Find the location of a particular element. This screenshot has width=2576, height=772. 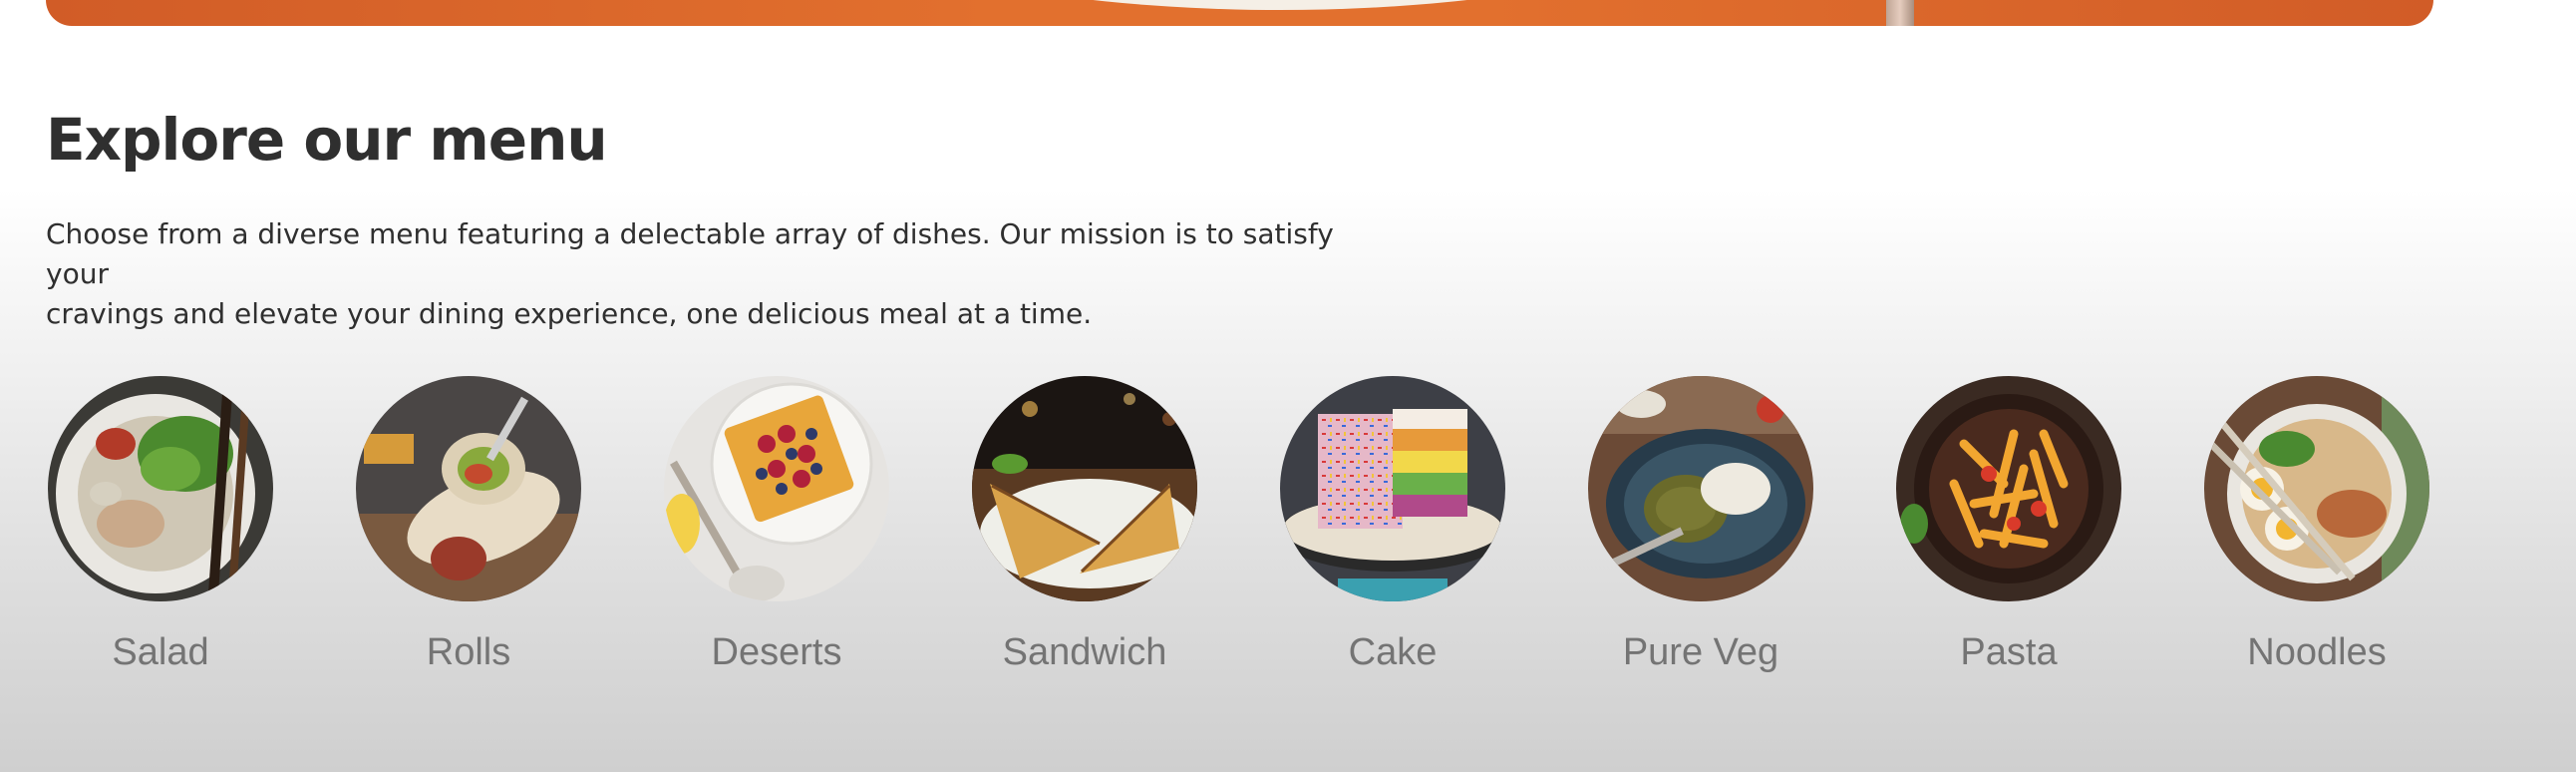

menu-item-pure-veg: Pure Veg is located at coordinates (1700, 524).